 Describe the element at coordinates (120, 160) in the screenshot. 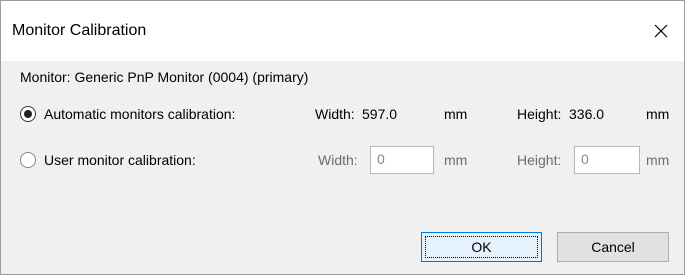

I see `user-calibration-label: User monitor calibration:` at that location.